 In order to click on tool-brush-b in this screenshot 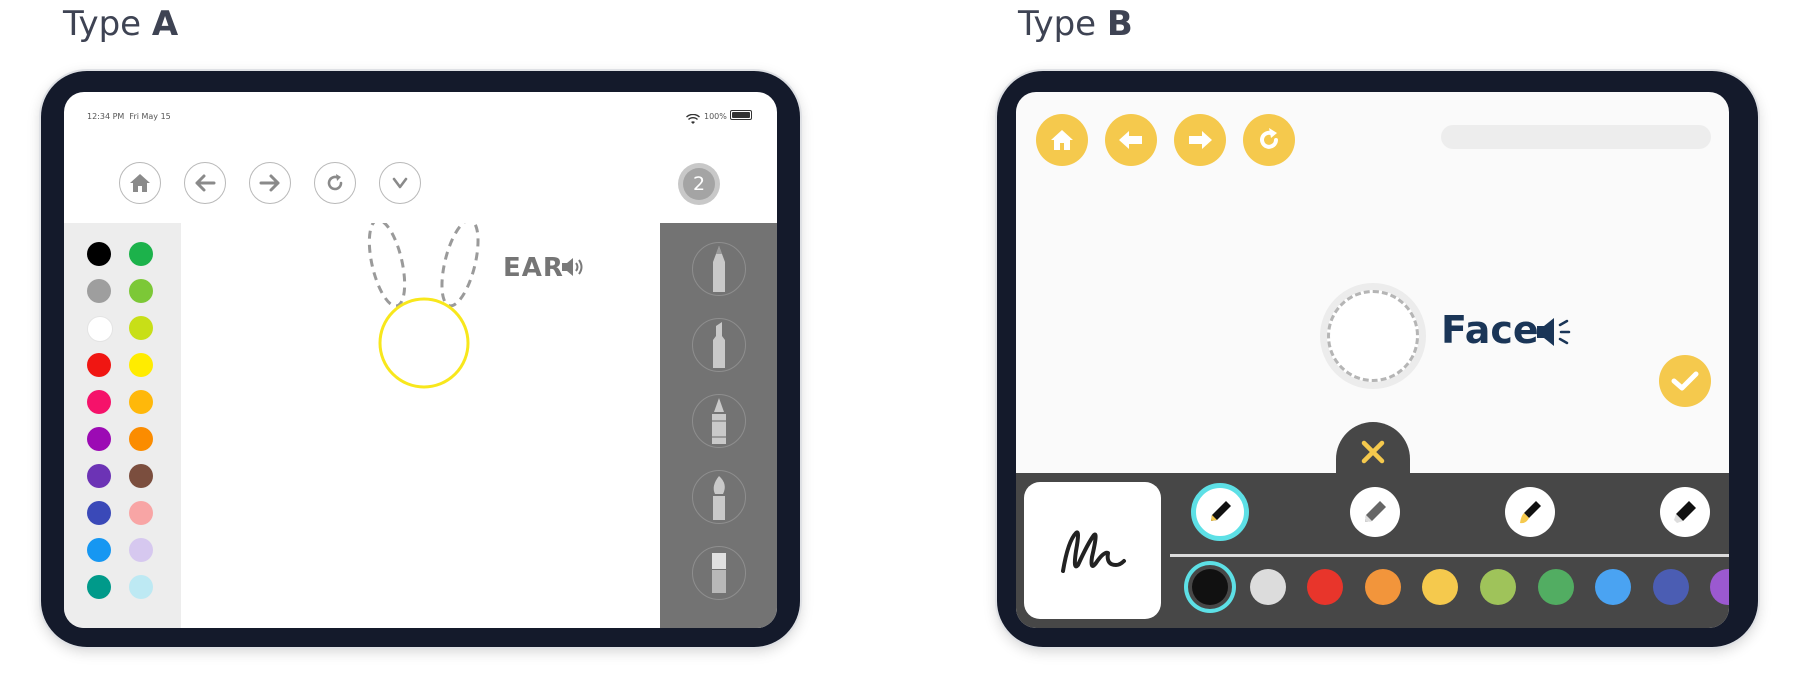, I will do `click(1530, 512)`.